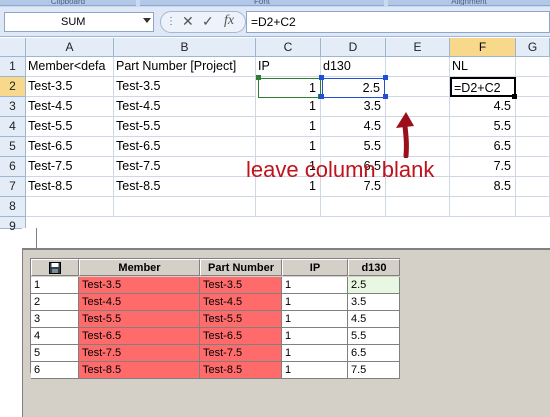  I want to click on table-cell-d130: 5.5, so click(374, 336).